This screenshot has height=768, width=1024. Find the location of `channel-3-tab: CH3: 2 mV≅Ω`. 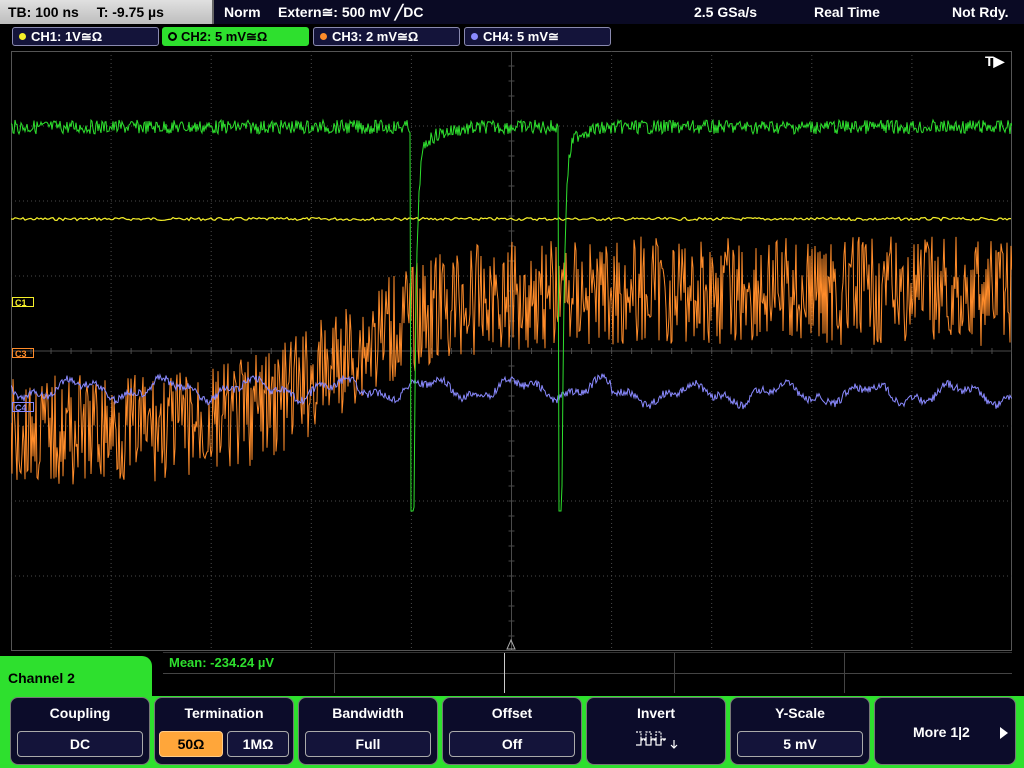

channel-3-tab: CH3: 2 mV≅Ω is located at coordinates (386, 36).